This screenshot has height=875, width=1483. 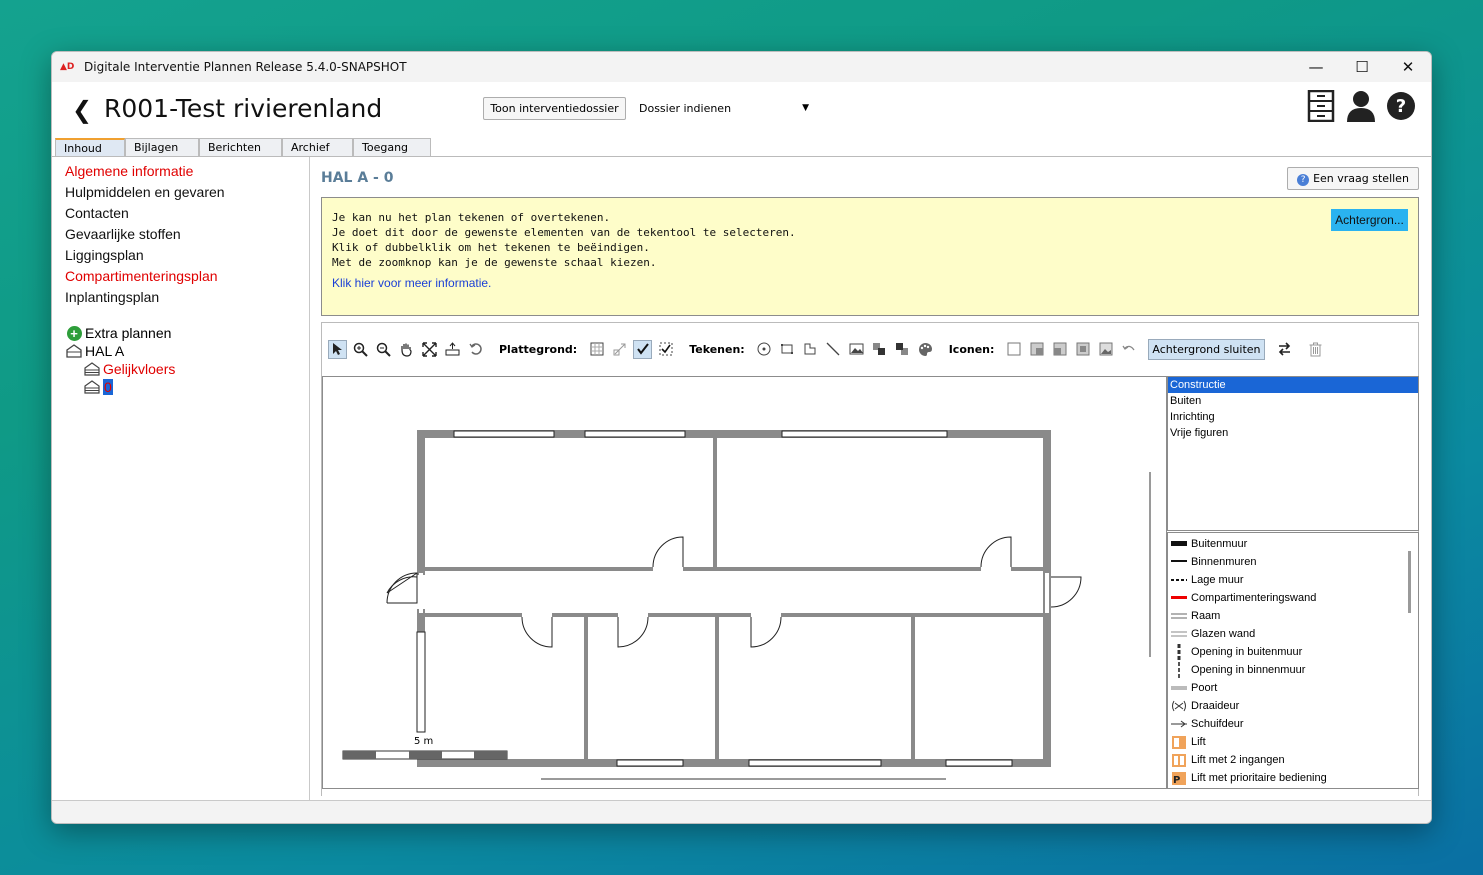 I want to click on fit-to-screen-icon, so click(x=429, y=349).